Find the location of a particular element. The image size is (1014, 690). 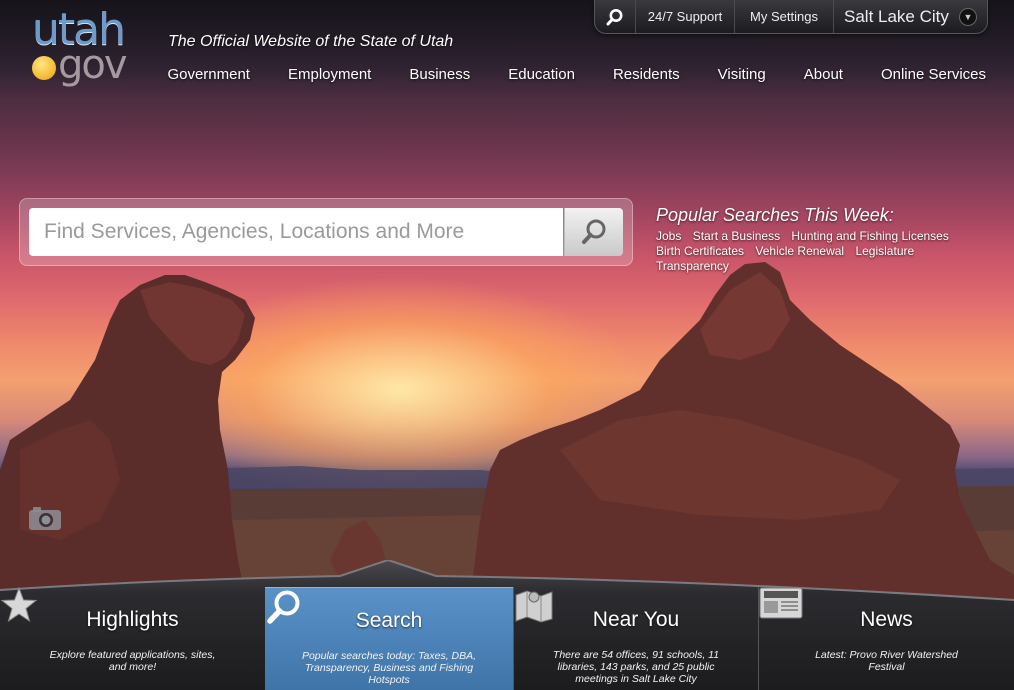

tab-search-title: Search is located at coordinates (389, 620).